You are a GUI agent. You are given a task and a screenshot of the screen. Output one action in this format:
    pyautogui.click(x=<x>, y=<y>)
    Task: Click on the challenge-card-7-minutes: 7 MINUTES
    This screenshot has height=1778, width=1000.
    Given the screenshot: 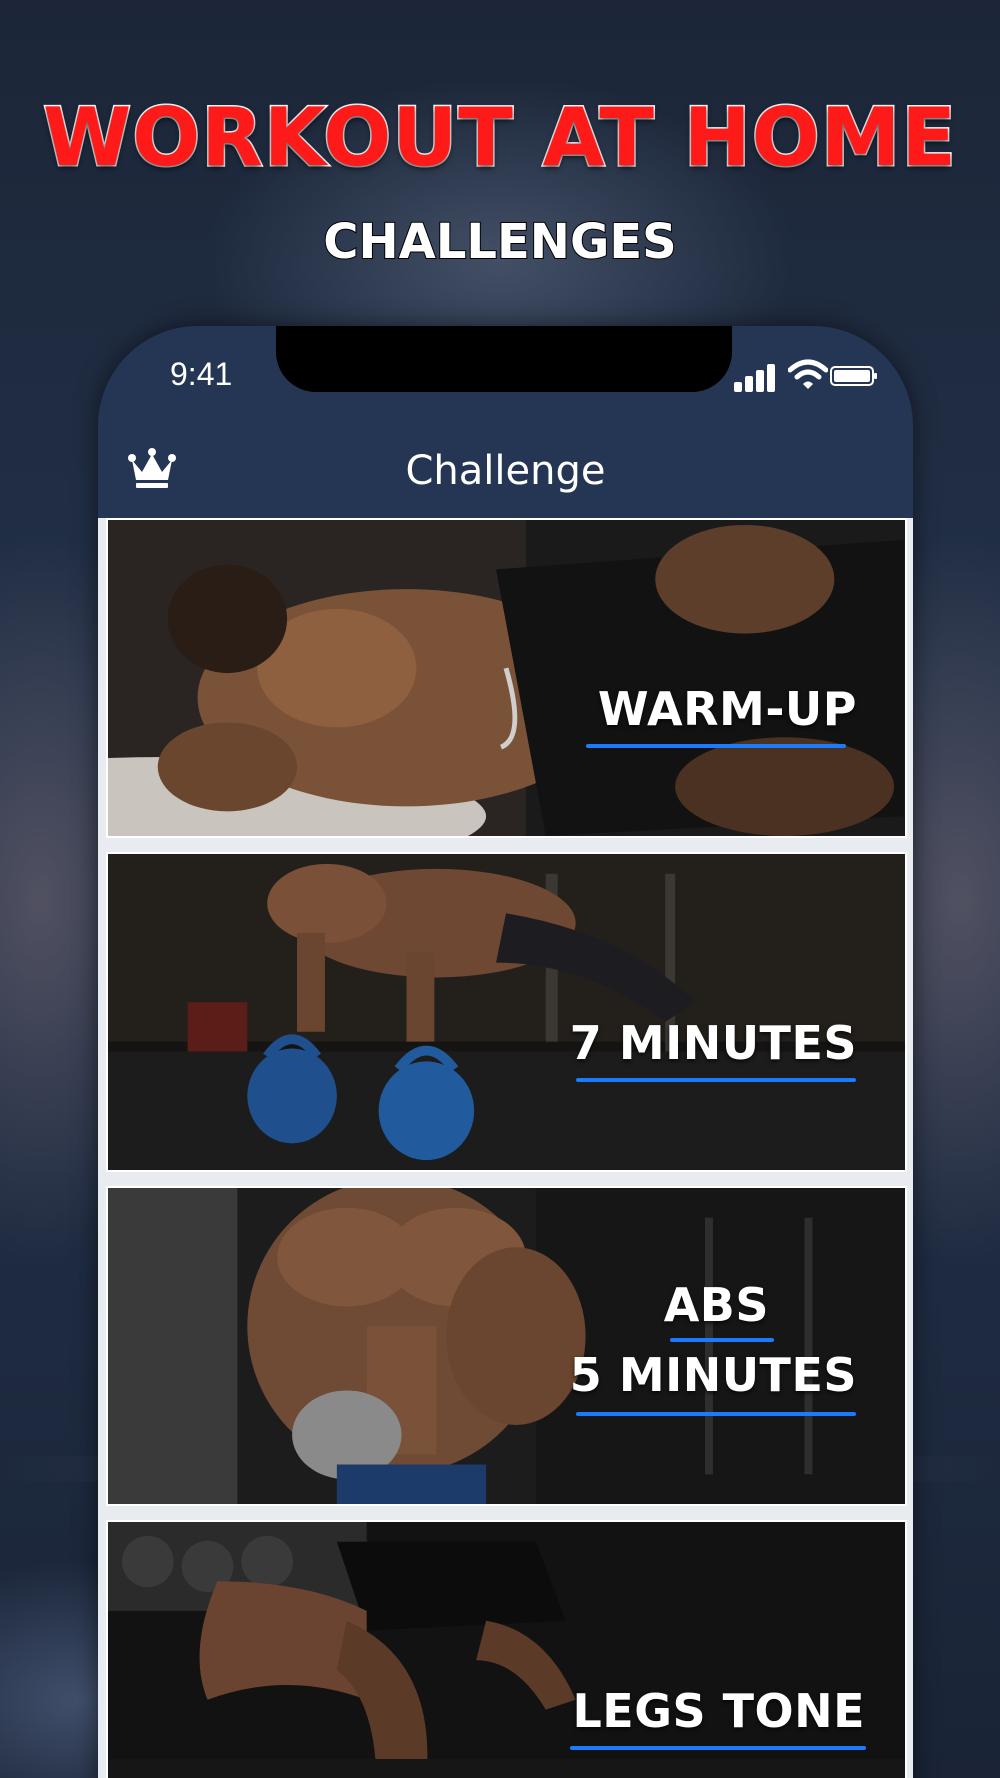 What is the action you would take?
    pyautogui.click(x=506, y=1012)
    